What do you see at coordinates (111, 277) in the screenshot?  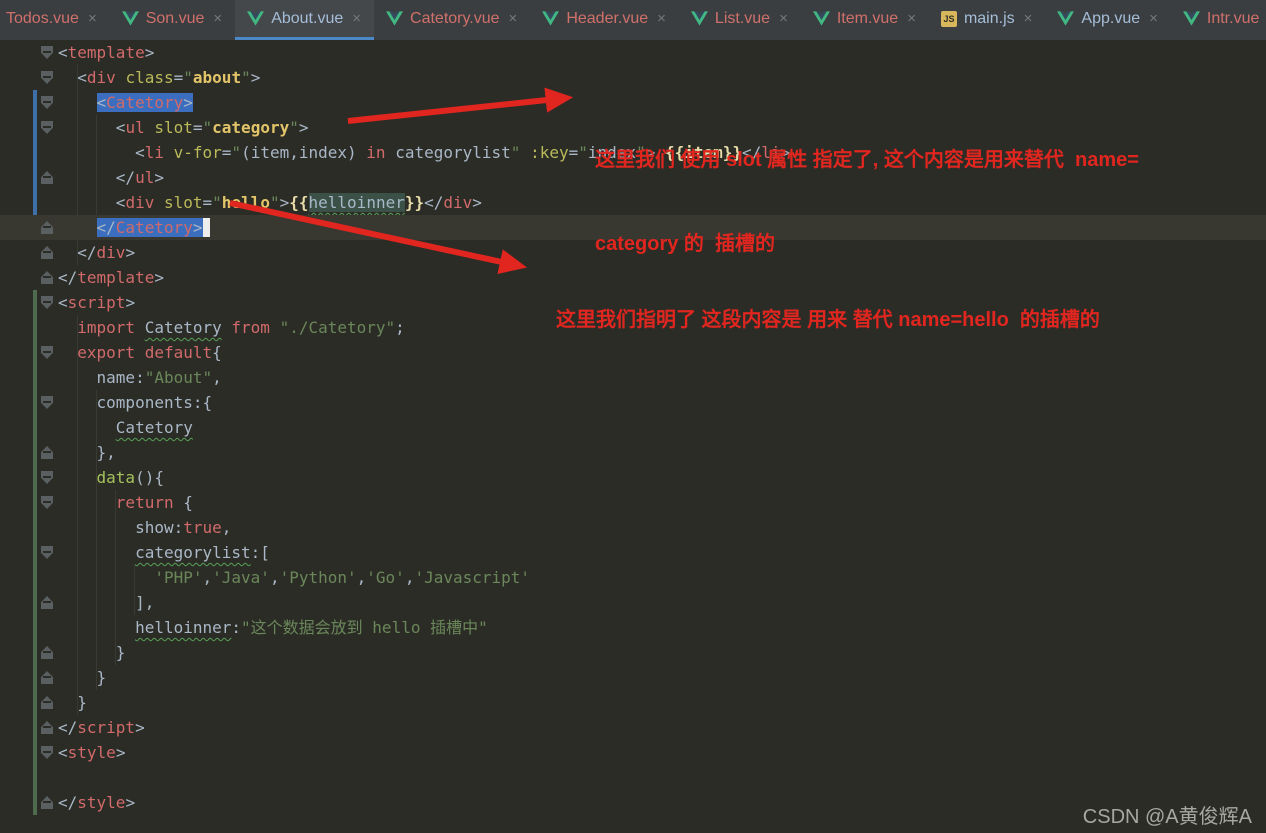 I see `code-text: </template>` at bounding box center [111, 277].